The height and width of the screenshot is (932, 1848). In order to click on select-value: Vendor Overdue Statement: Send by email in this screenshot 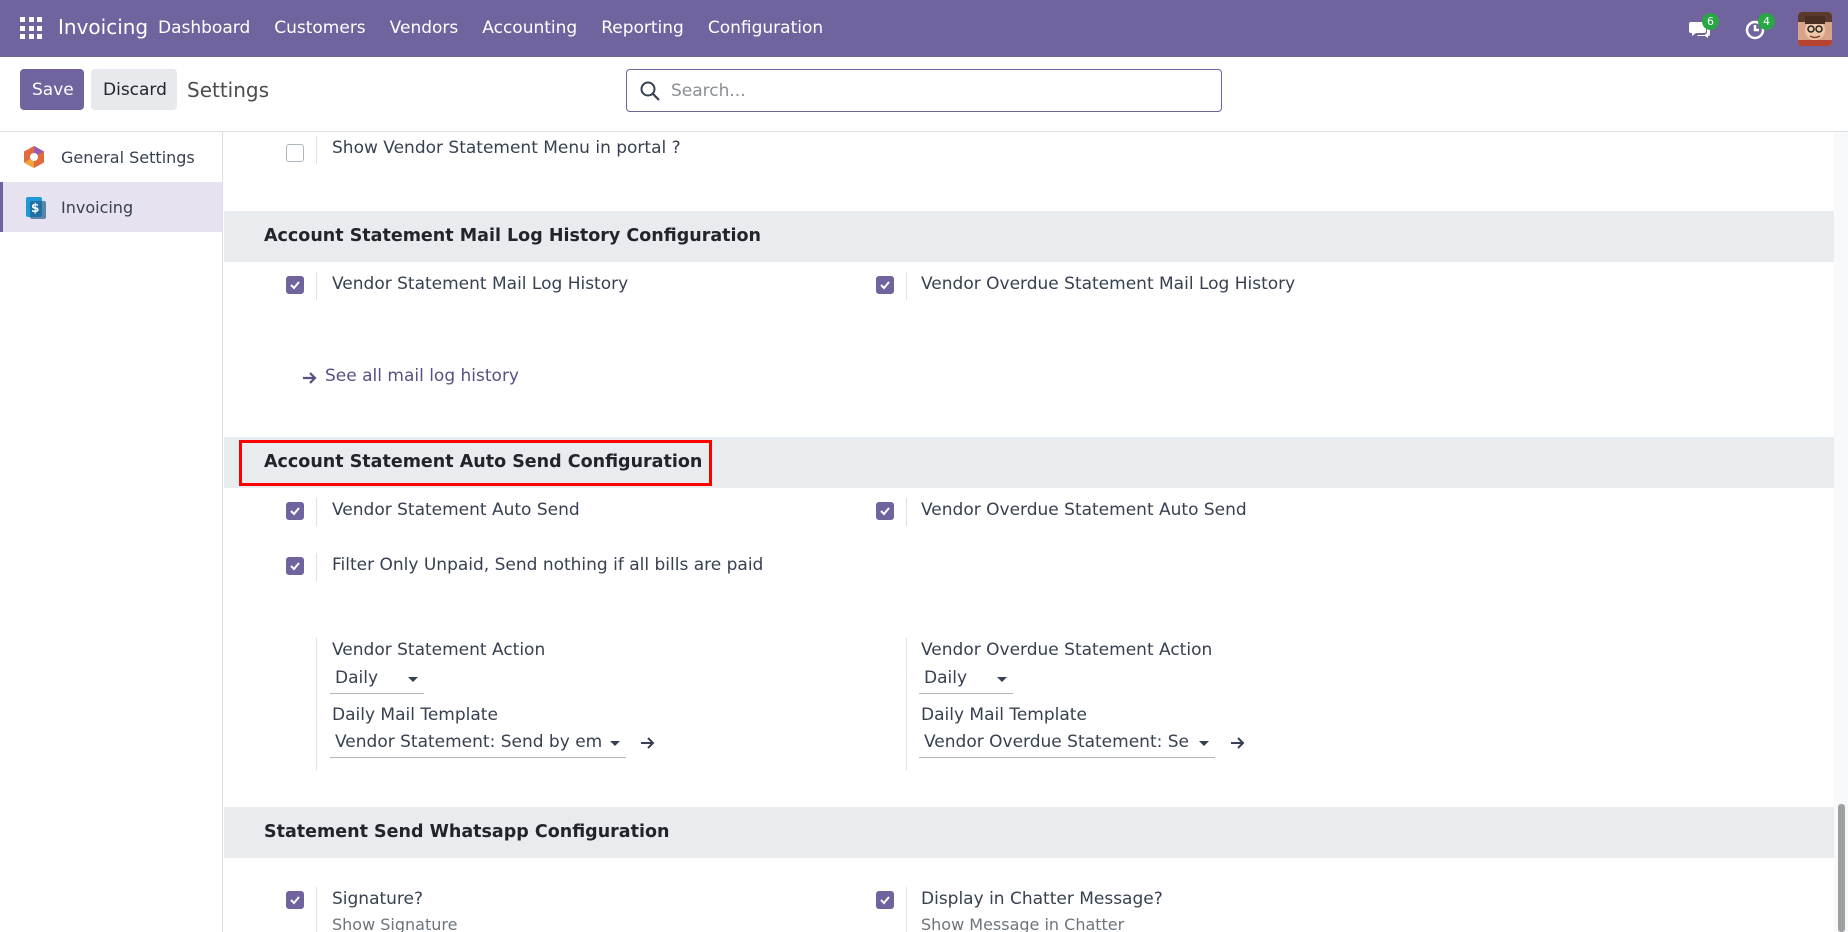, I will do `click(1057, 742)`.